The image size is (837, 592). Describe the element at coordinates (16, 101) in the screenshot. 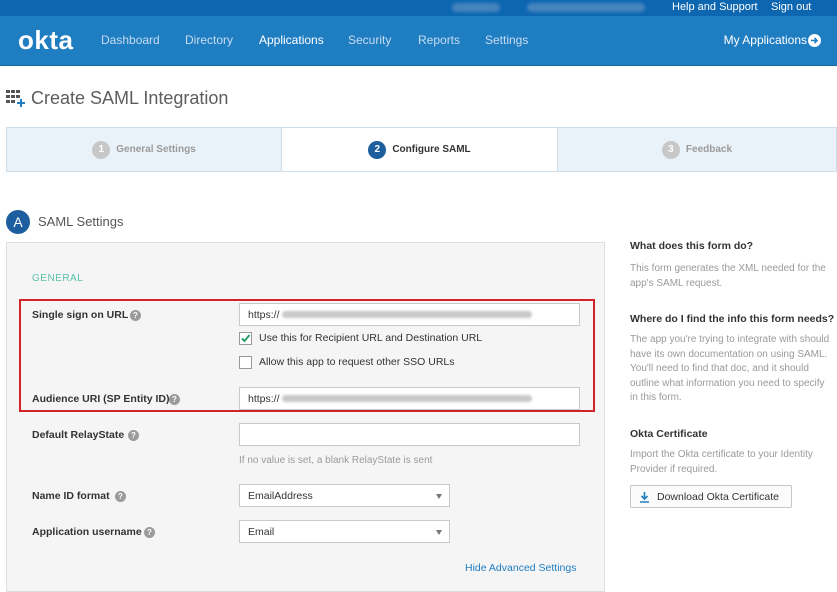

I see `apps-grid-add-icon` at that location.